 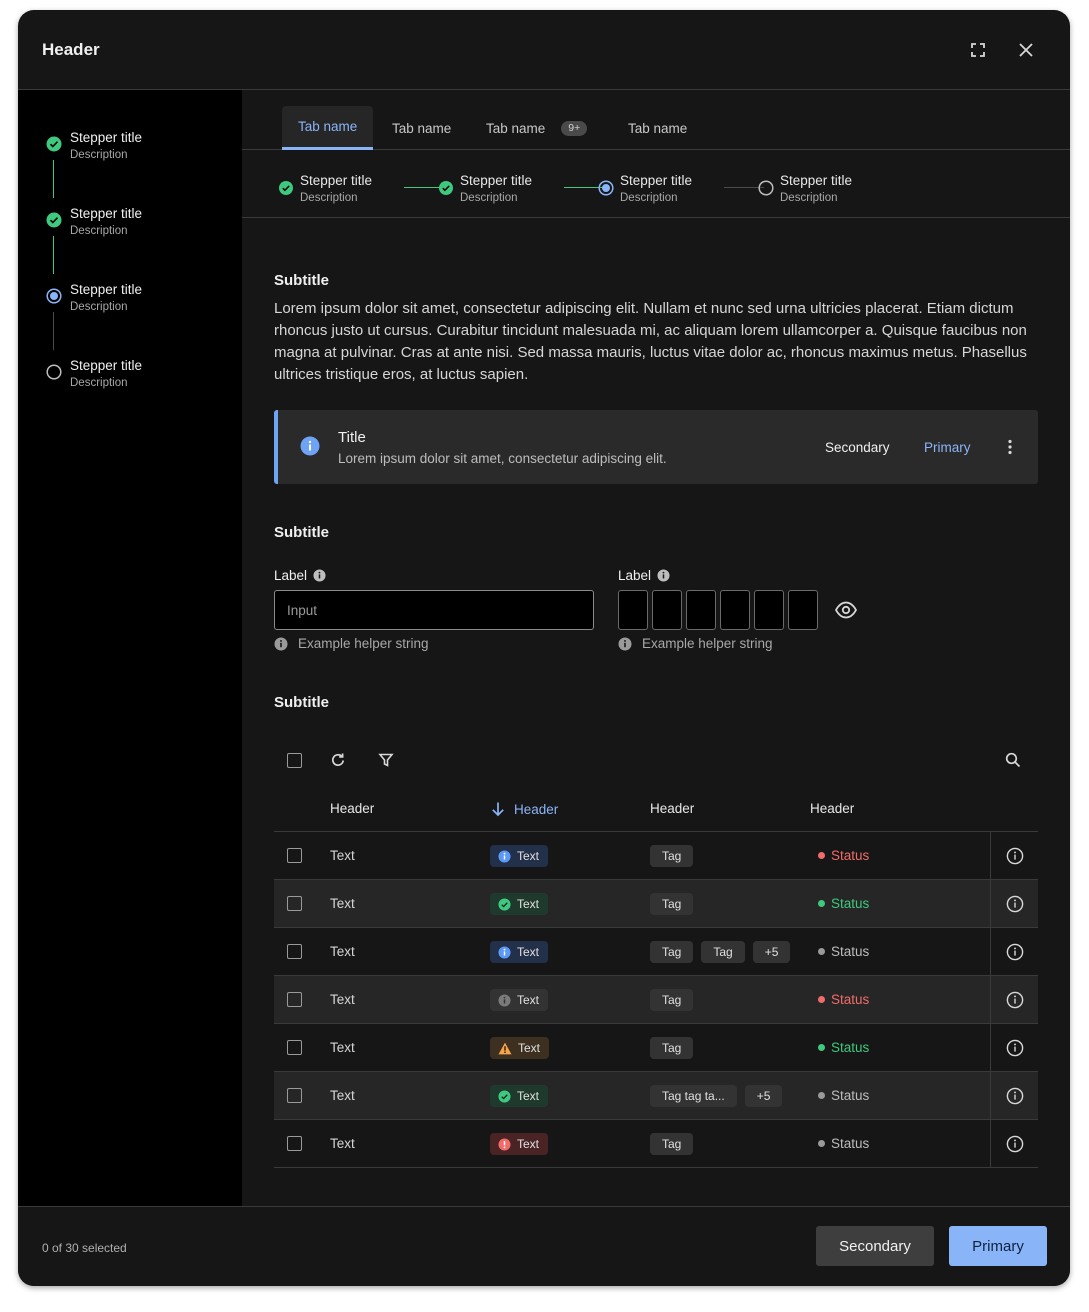 What do you see at coordinates (771, 952) in the screenshot?
I see `tag: +5` at bounding box center [771, 952].